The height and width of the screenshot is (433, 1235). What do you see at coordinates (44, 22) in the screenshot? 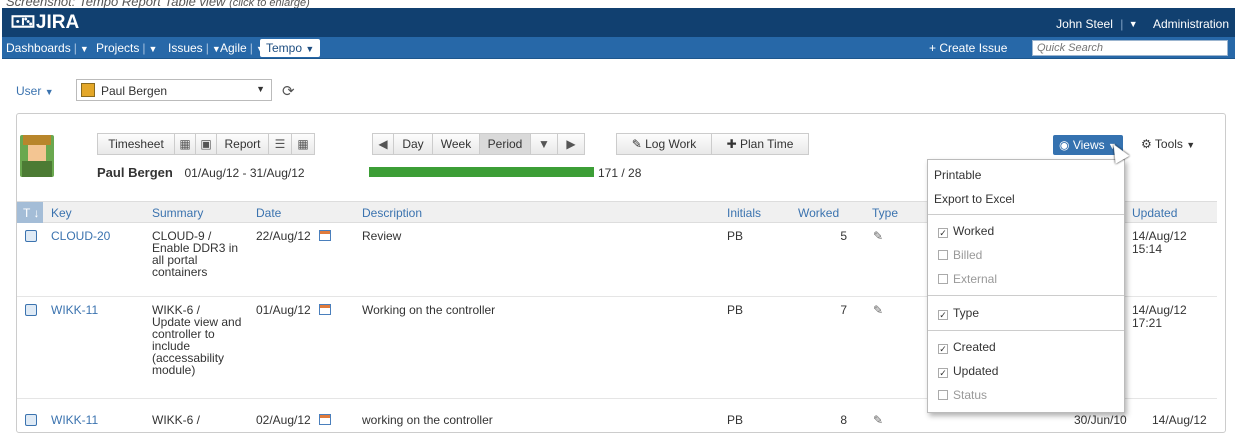
I see `jira-logo: 🀻JIRA` at bounding box center [44, 22].